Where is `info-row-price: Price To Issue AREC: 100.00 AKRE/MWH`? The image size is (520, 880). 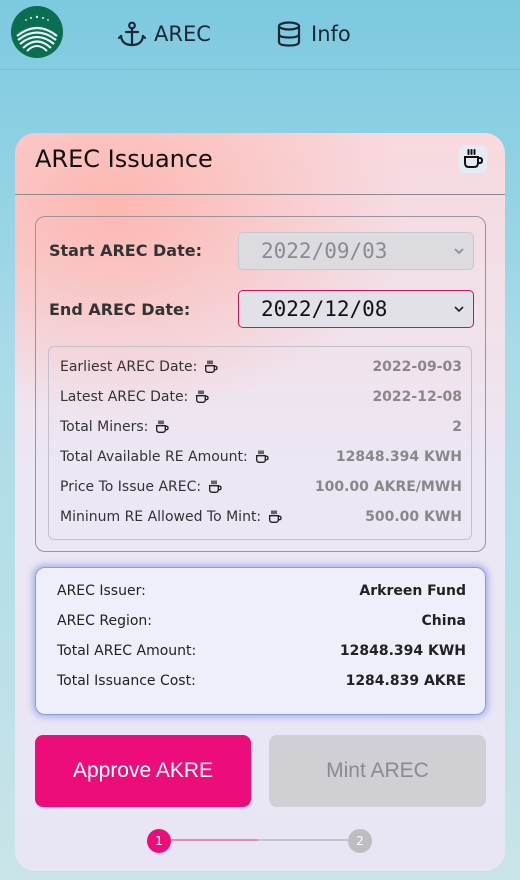 info-row-price: Price To Issue AREC: 100.00 AKRE/MWH is located at coordinates (261, 487).